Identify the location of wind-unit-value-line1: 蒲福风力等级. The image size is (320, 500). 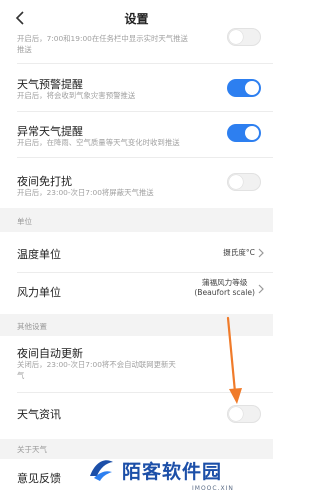
(224, 282).